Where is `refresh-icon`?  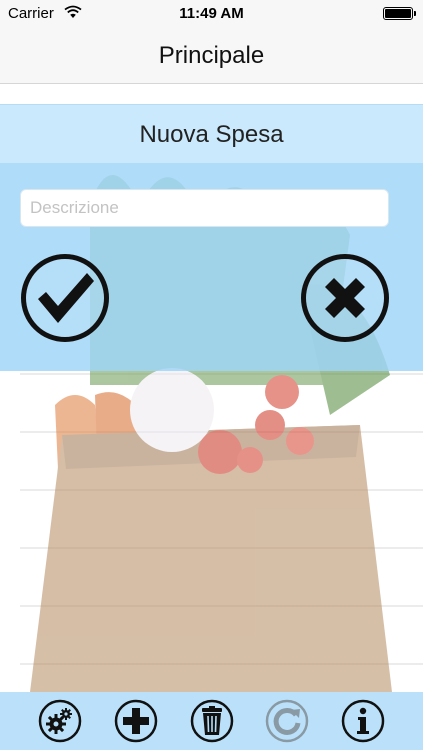
refresh-icon is located at coordinates (287, 721).